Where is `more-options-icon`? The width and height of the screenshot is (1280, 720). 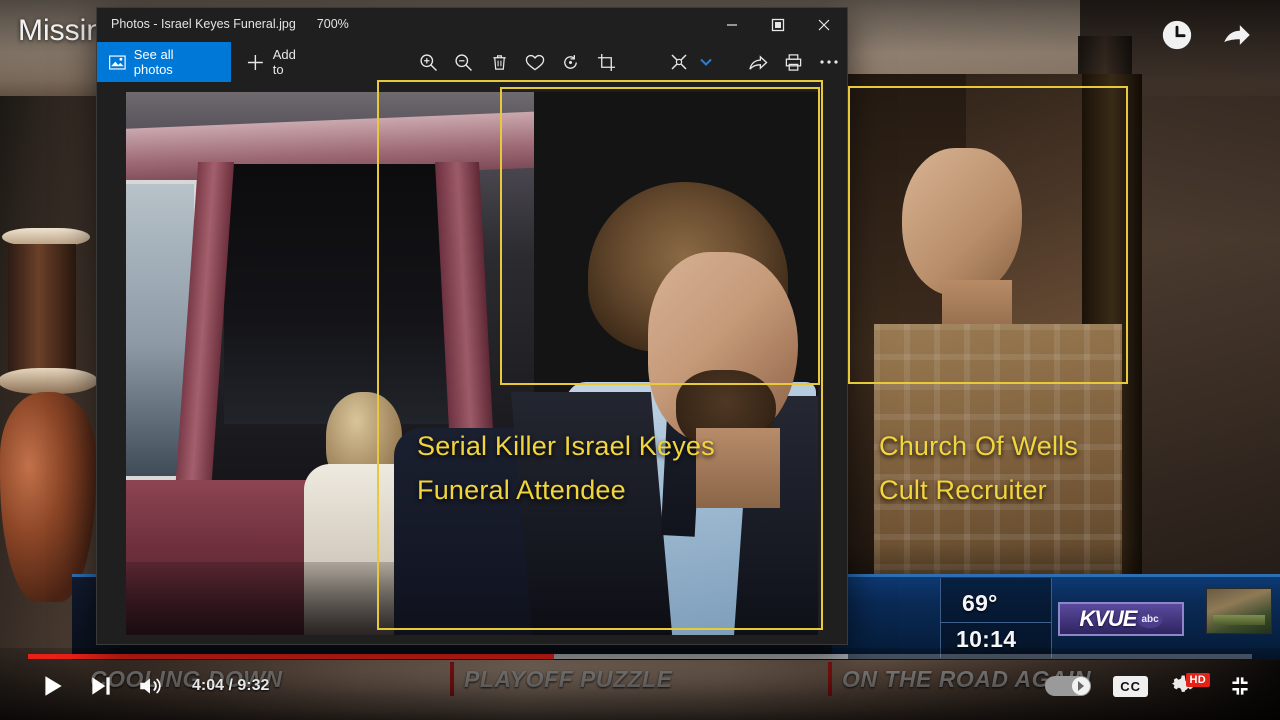
more-options-icon is located at coordinates (829, 62).